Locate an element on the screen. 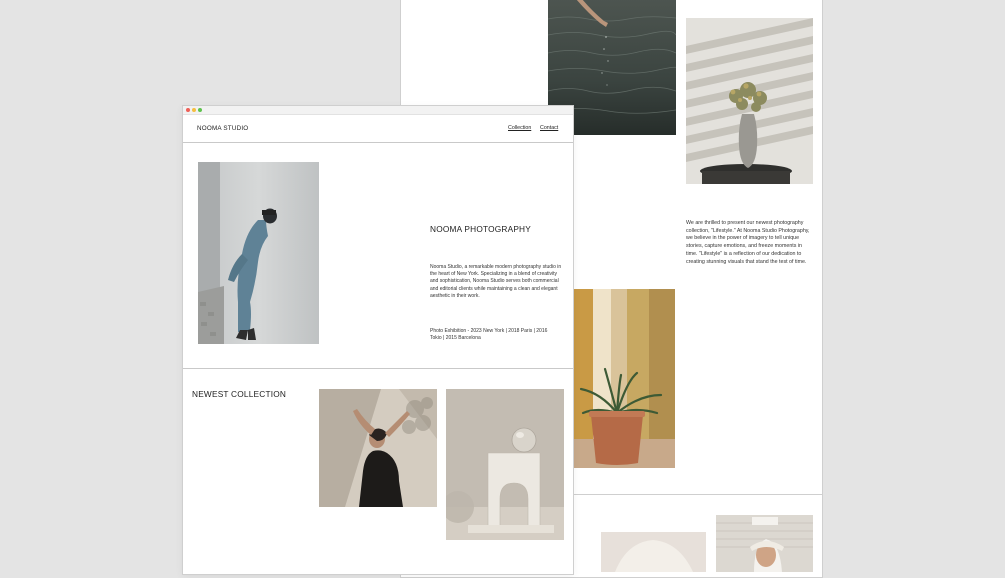 This screenshot has height=578, width=1005. section-divider is located at coordinates (378, 368).